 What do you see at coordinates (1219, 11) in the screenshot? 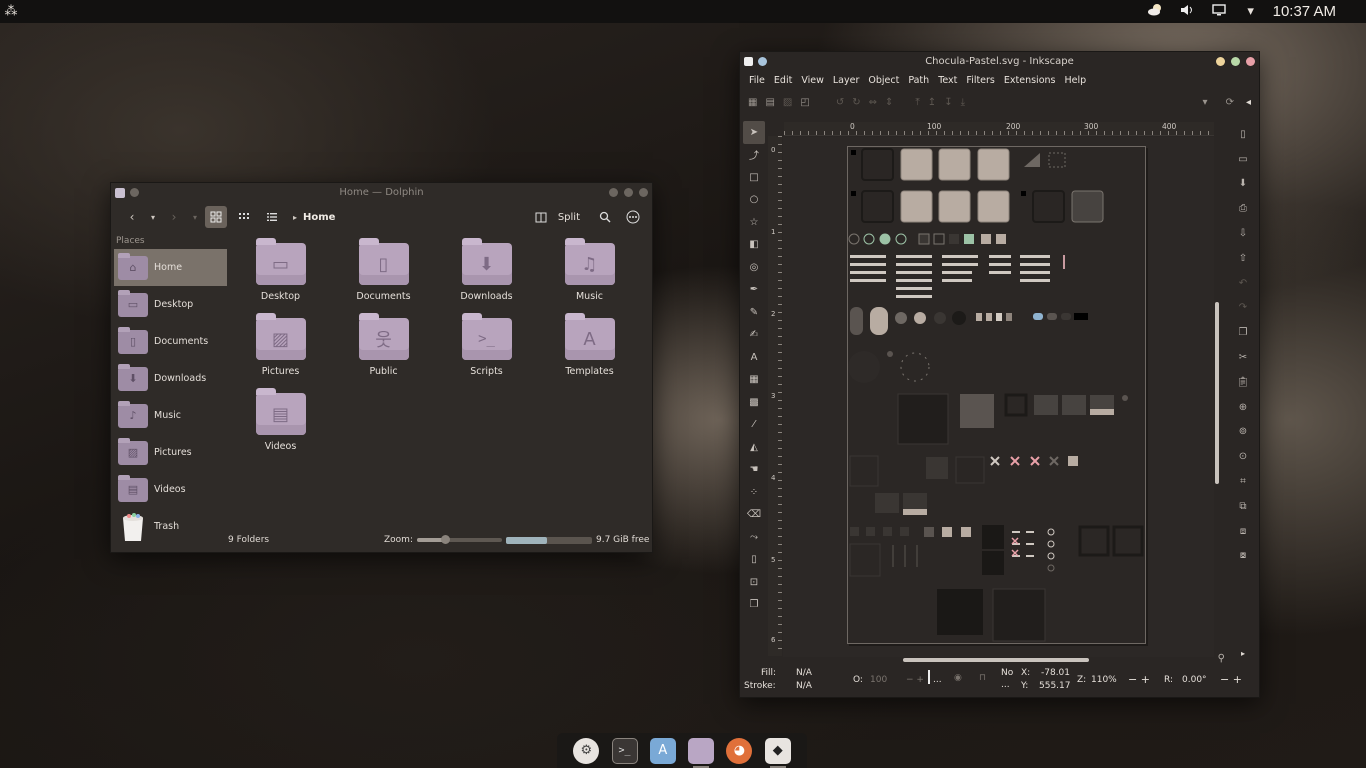
I see `display-icon` at bounding box center [1219, 11].